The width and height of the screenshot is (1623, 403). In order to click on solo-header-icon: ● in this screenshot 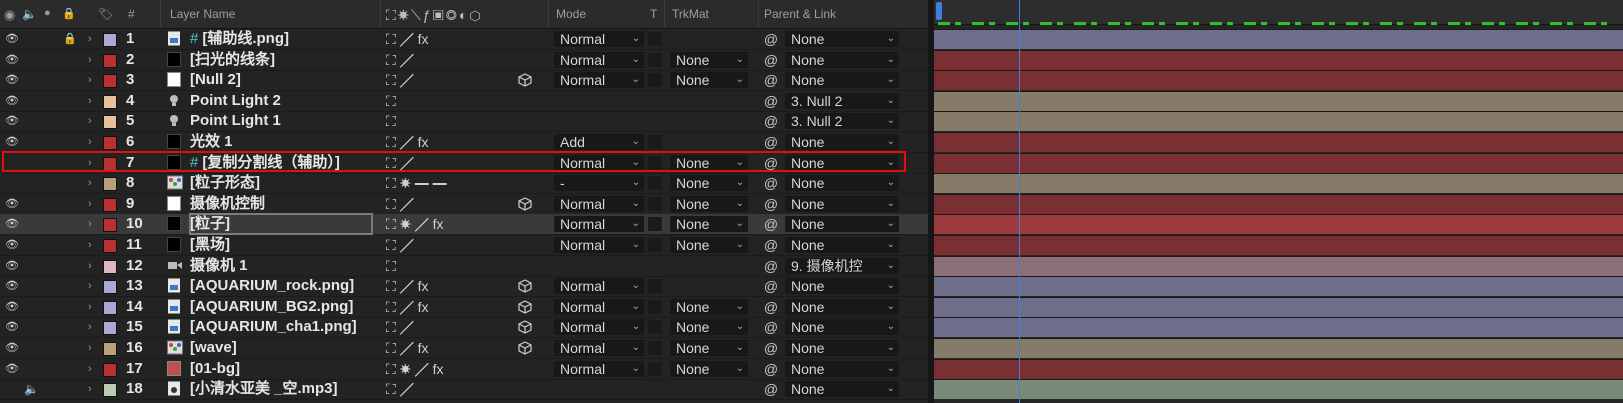, I will do `click(47, 13)`.